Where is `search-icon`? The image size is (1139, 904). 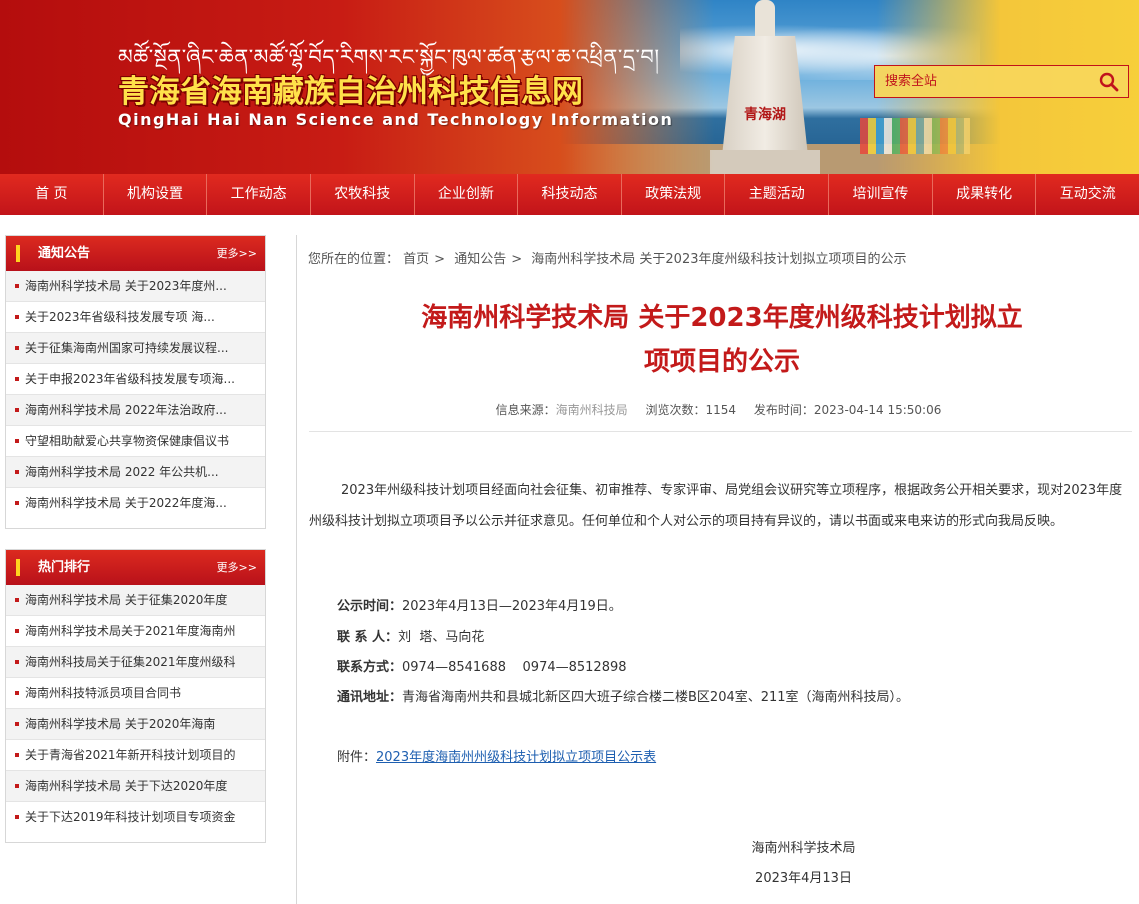
search-icon is located at coordinates (1109, 82).